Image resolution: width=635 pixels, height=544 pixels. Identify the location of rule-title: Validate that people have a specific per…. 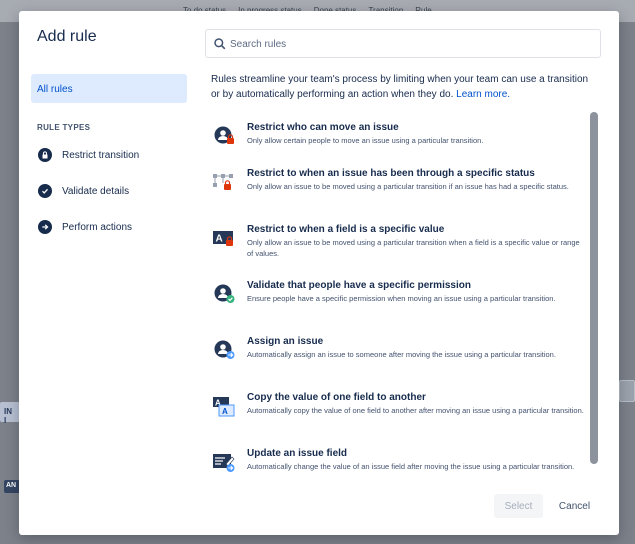
(359, 285).